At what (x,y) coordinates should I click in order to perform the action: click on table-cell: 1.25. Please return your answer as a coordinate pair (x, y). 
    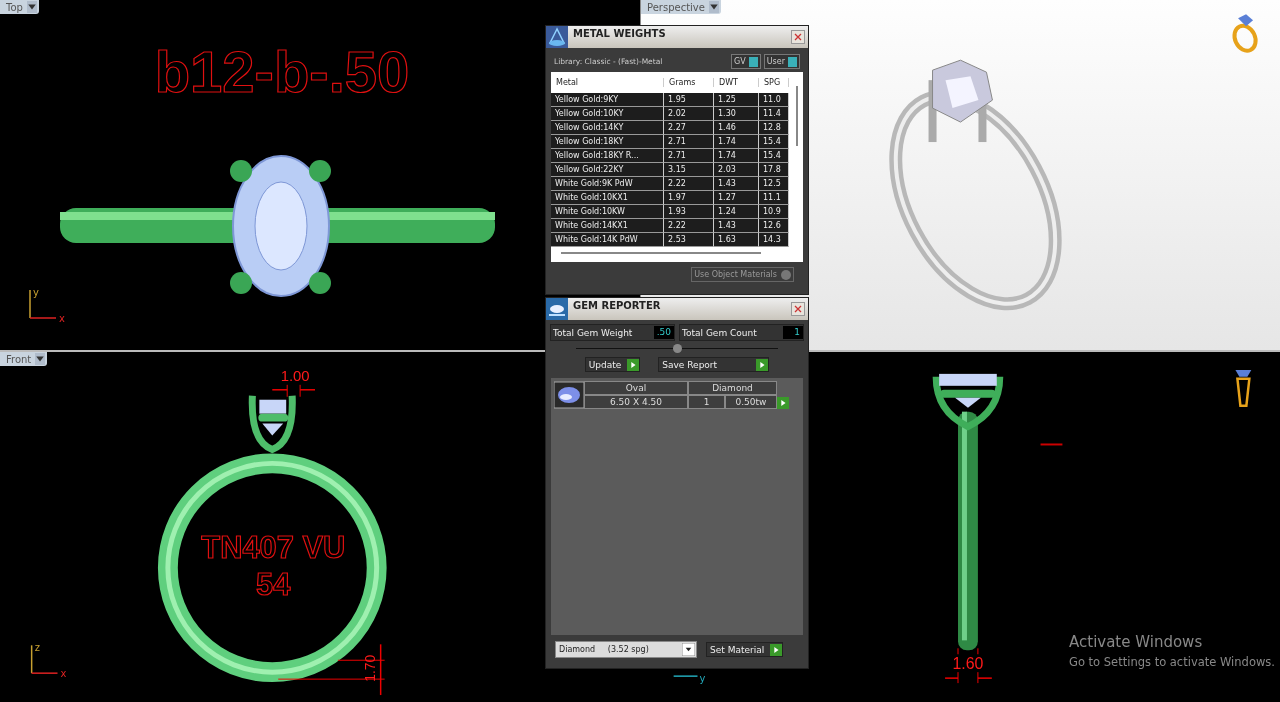
    Looking at the image, I should click on (736, 100).